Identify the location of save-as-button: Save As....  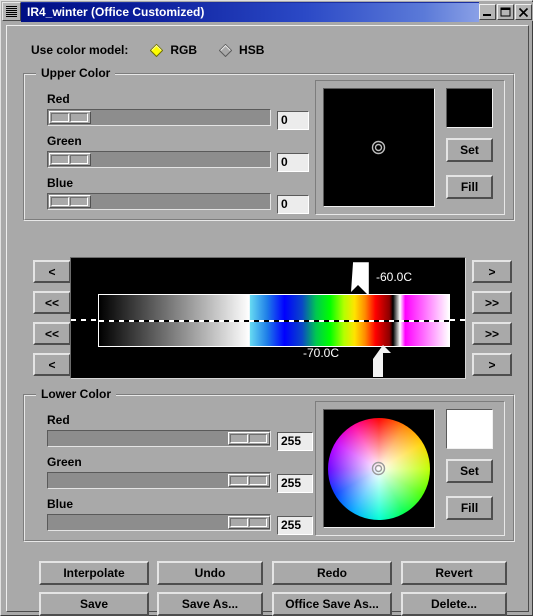
(210, 604).